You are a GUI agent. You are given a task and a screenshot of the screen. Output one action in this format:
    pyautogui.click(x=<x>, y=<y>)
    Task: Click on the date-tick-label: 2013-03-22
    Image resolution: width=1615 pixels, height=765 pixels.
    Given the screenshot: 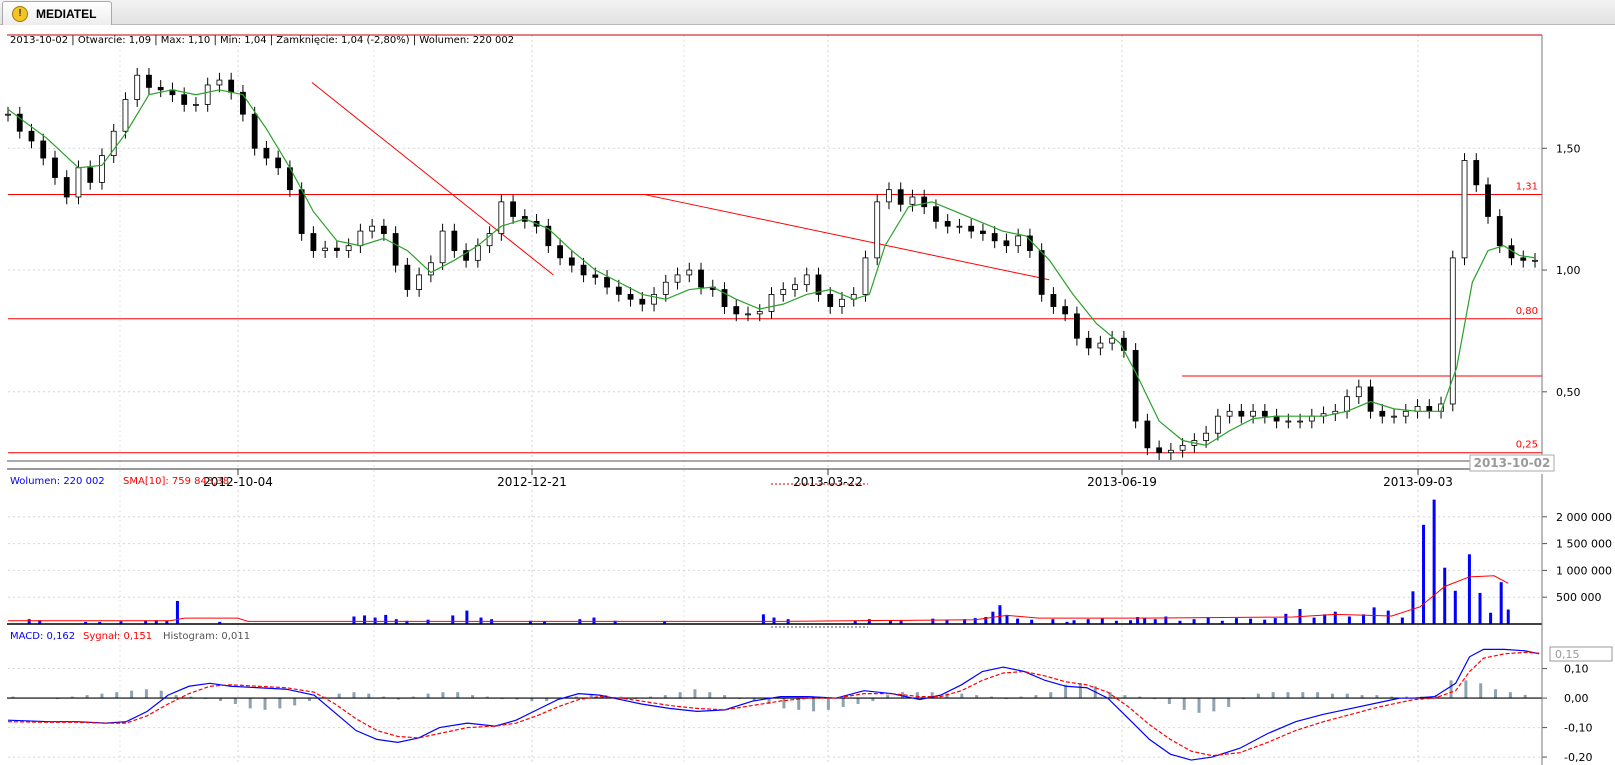 What is the action you would take?
    pyautogui.click(x=828, y=482)
    